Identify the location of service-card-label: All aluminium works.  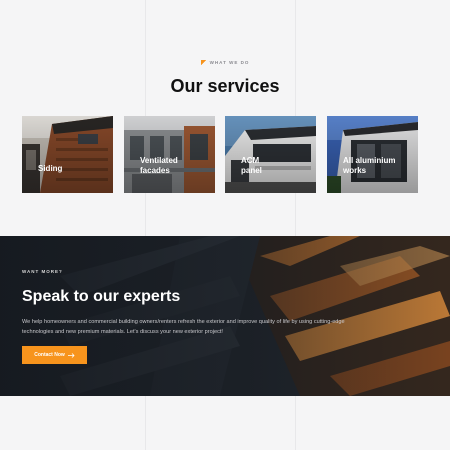
(369, 165).